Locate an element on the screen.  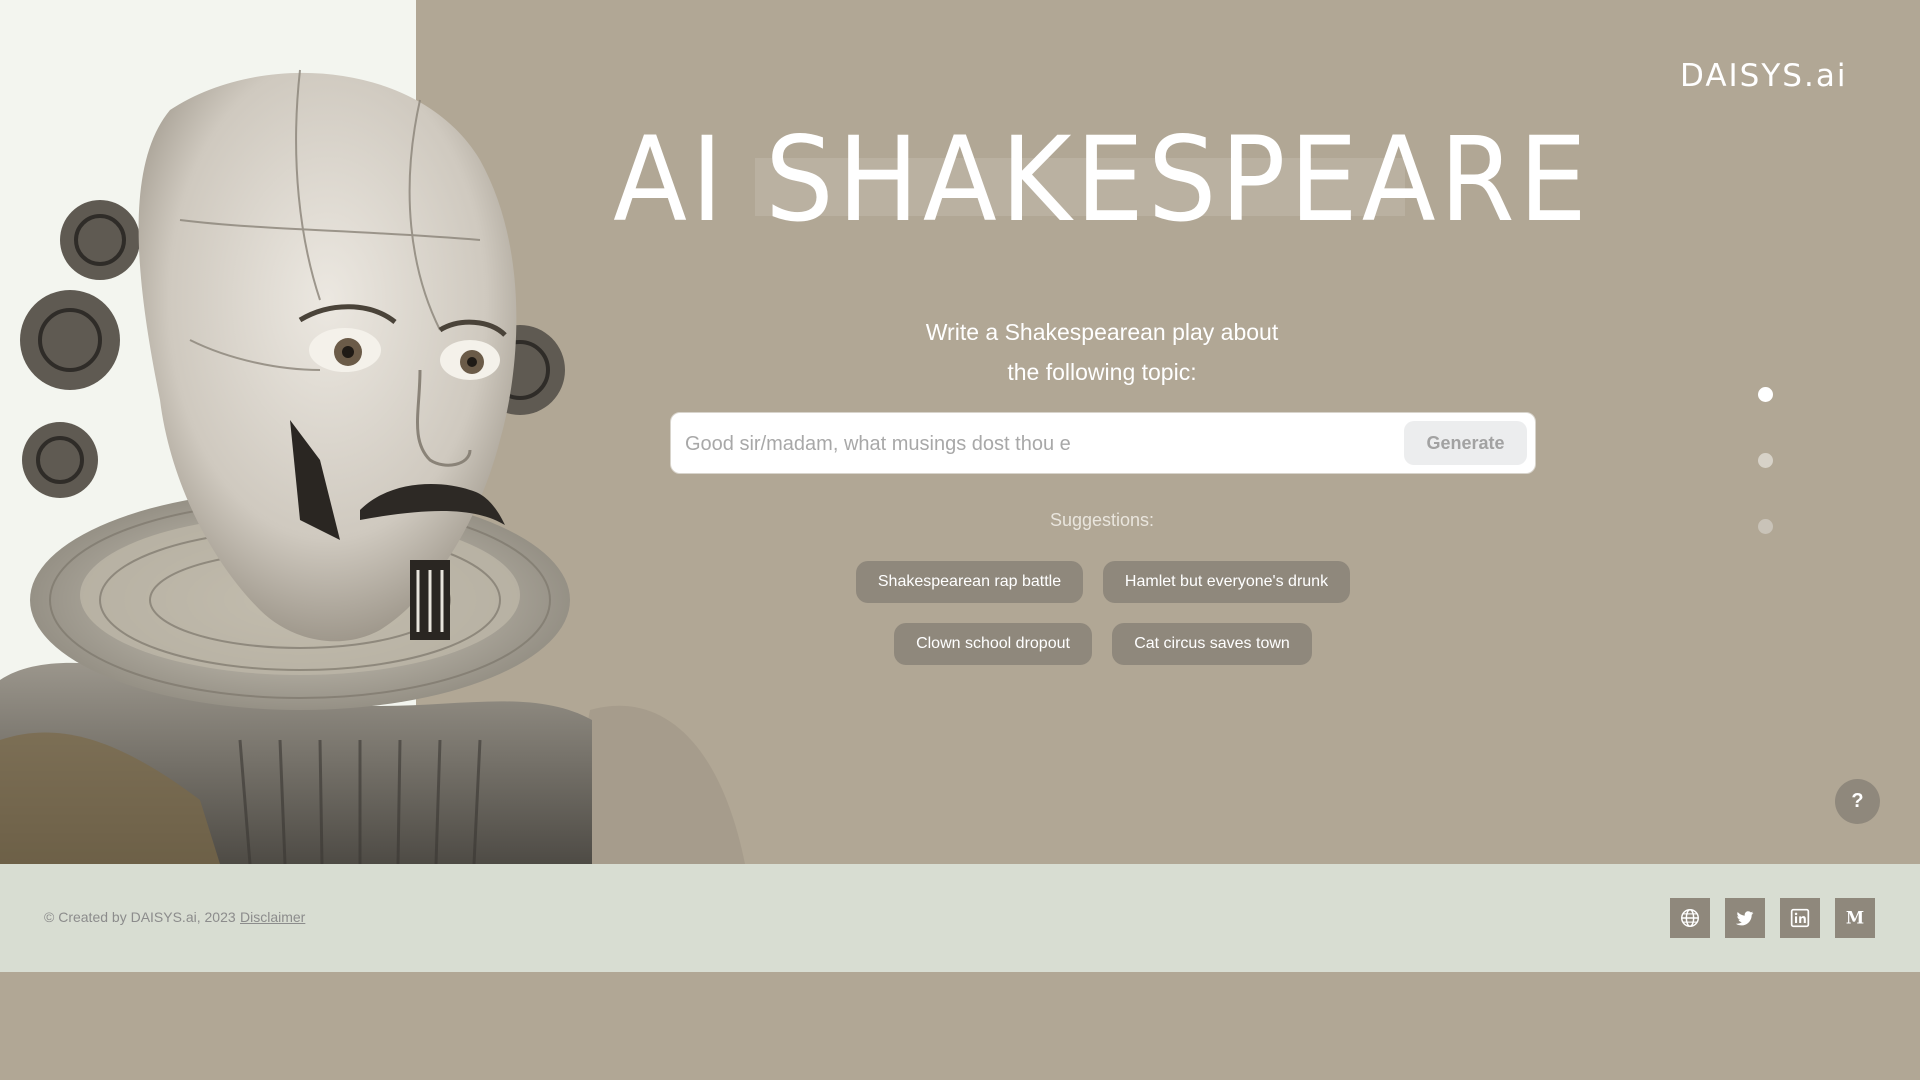
twitter-icon is located at coordinates (1744, 918).